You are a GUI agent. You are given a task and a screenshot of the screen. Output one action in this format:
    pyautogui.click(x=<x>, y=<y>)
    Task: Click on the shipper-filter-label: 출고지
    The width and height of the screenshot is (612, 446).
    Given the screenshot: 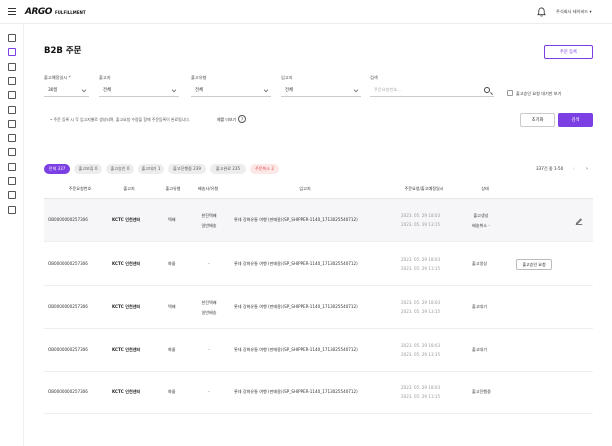 What is the action you would take?
    pyautogui.click(x=105, y=77)
    